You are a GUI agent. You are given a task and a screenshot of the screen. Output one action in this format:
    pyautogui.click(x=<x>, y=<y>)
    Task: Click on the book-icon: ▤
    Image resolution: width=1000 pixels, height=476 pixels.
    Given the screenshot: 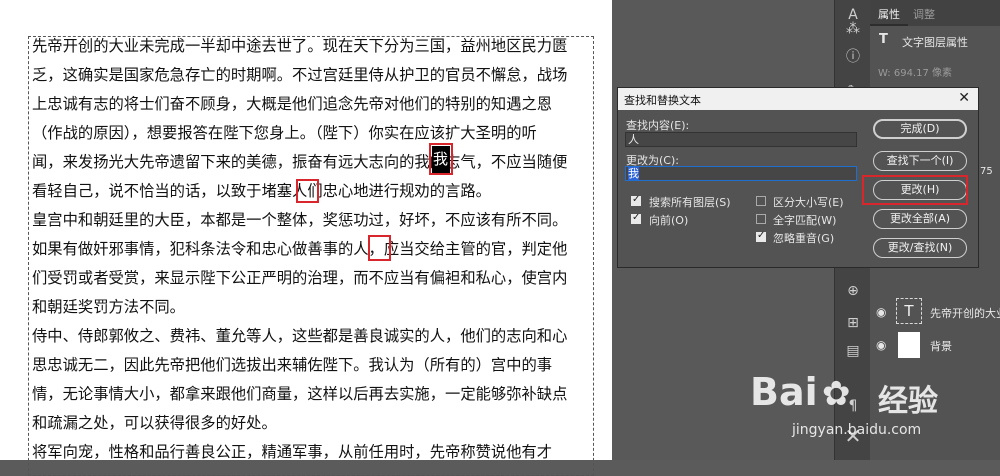 What is the action you would take?
    pyautogui.click(x=853, y=351)
    